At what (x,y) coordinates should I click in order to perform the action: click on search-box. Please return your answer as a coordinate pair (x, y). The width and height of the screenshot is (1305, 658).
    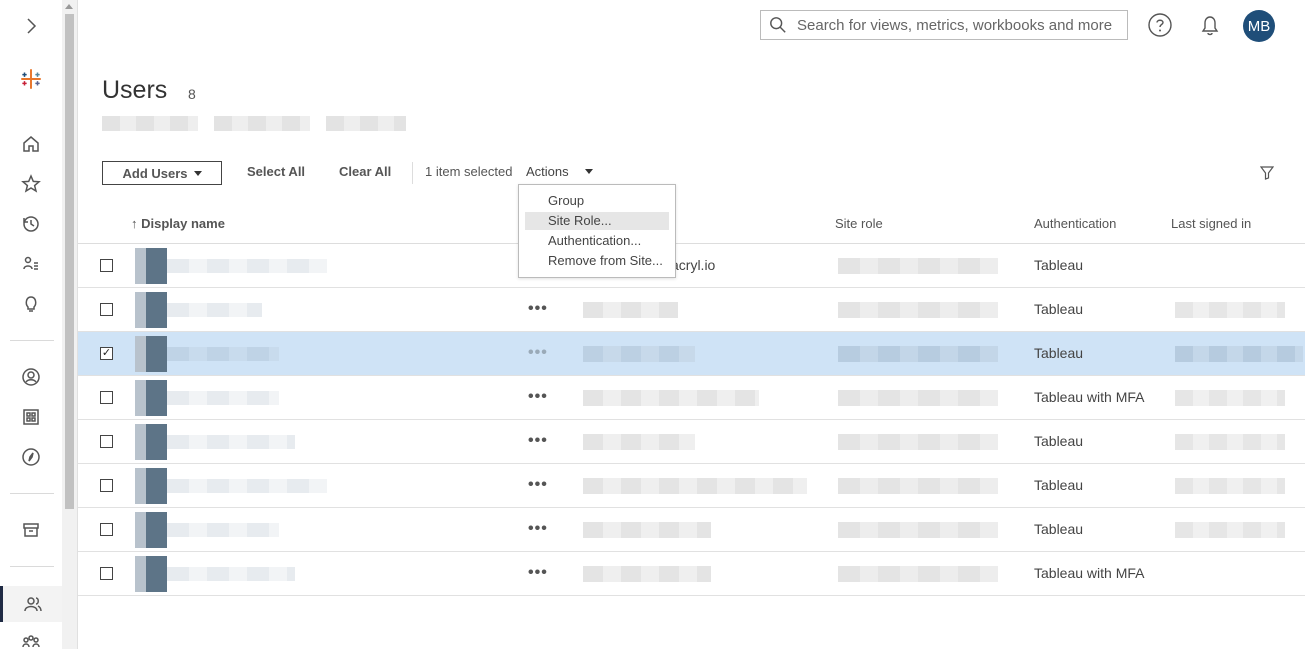
    Looking at the image, I should click on (944, 25).